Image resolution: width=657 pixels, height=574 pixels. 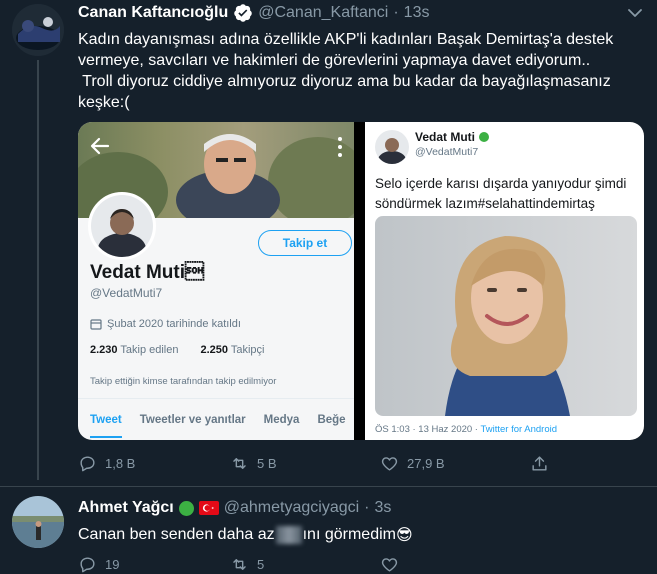 What do you see at coordinates (112, 564) in the screenshot?
I see `reply-reply-count: 19` at bounding box center [112, 564].